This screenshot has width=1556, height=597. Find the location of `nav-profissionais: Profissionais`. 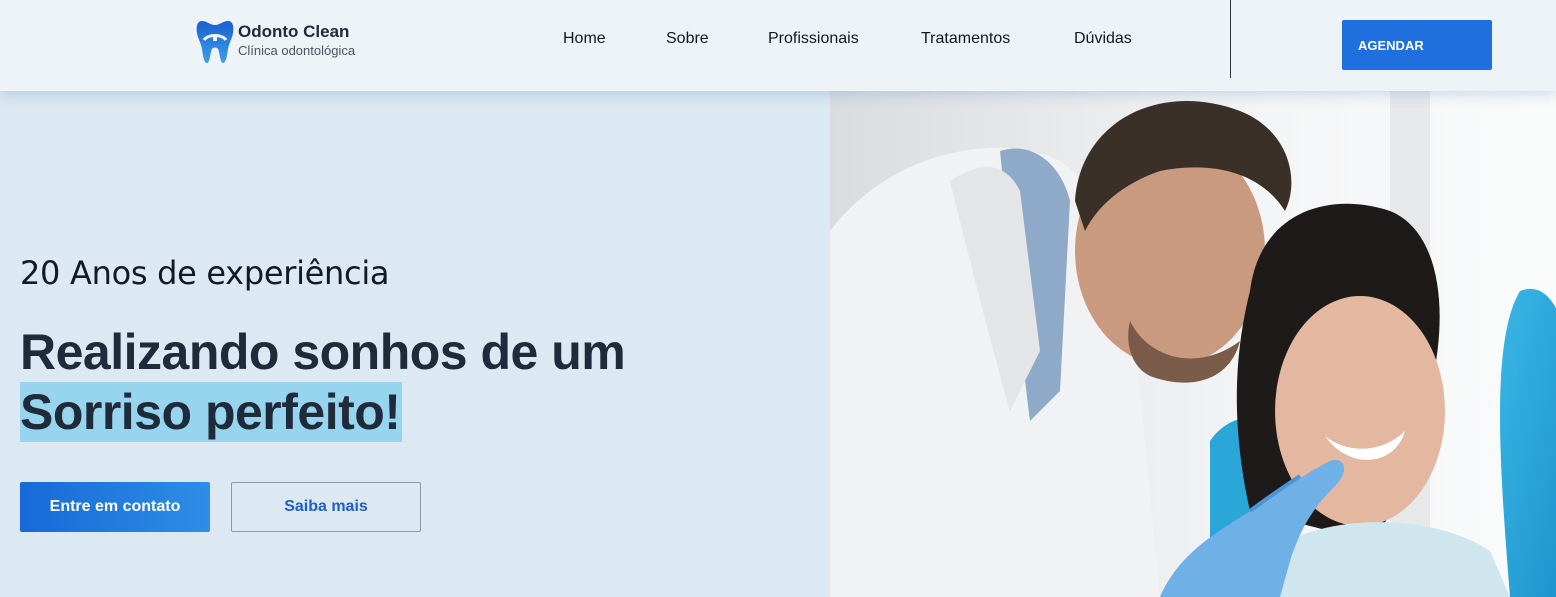

nav-profissionais: Profissionais is located at coordinates (813, 39).